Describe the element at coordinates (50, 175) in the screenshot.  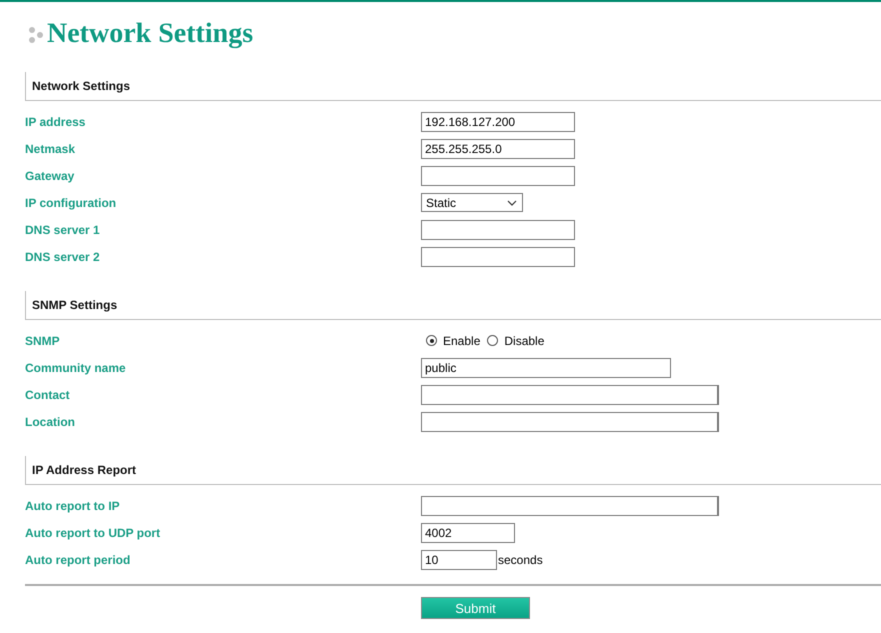
I see `field-label: Gateway` at that location.